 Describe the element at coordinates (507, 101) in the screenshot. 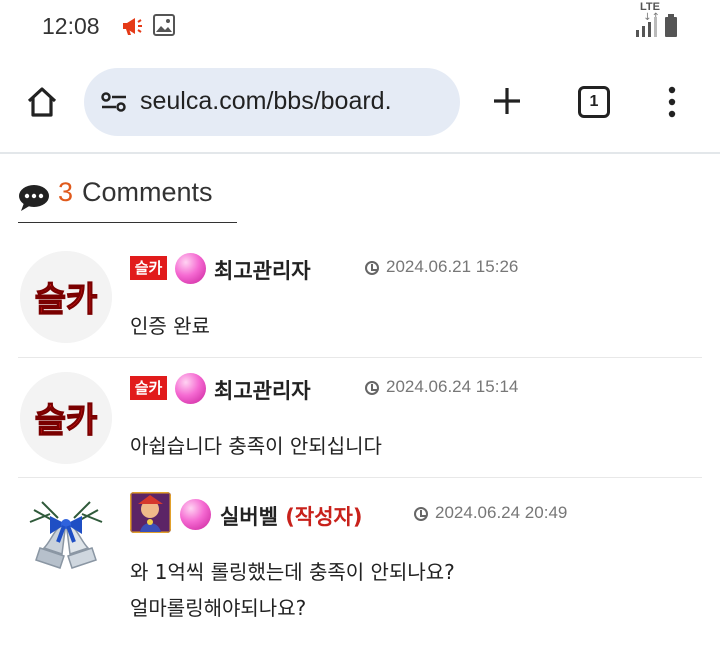

I see `new-tab-icon` at that location.